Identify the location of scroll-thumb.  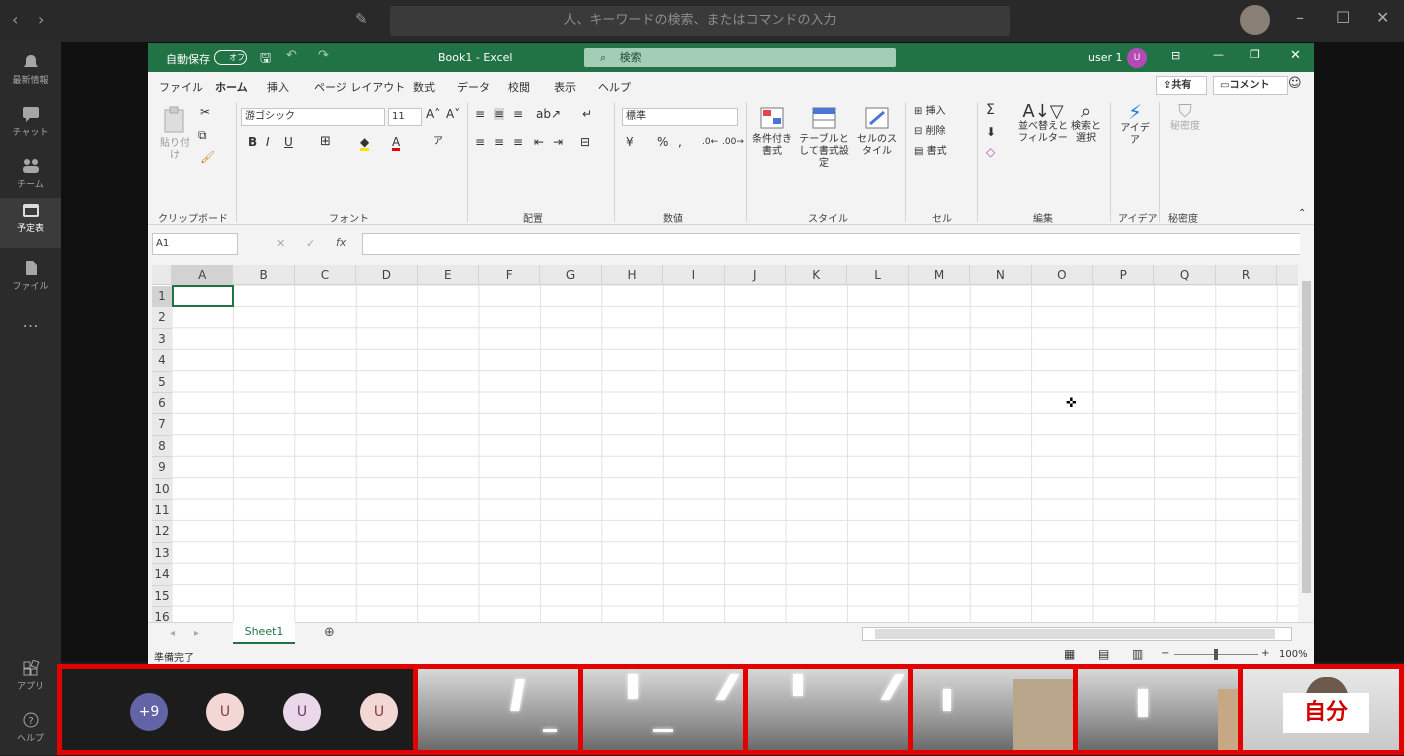
(1306, 437).